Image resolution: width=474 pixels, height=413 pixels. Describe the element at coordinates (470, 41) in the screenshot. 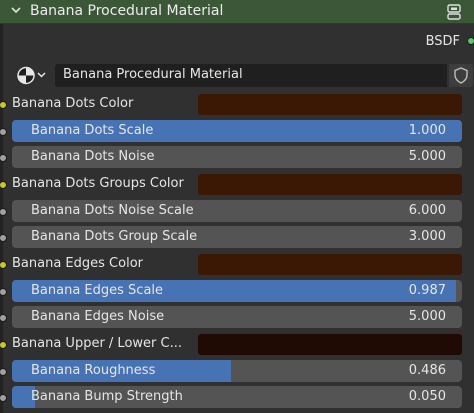

I see `output-socket-bsdf` at that location.